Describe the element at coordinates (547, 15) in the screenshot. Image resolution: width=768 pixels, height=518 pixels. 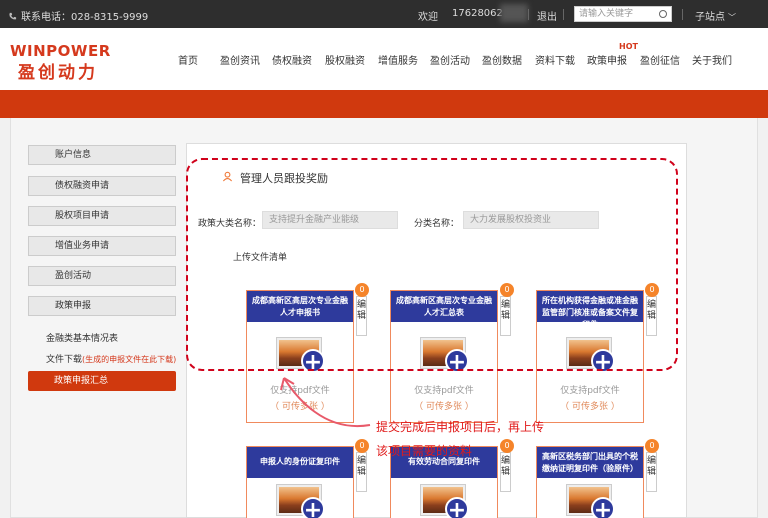
I see `logout-link: 退出` at that location.